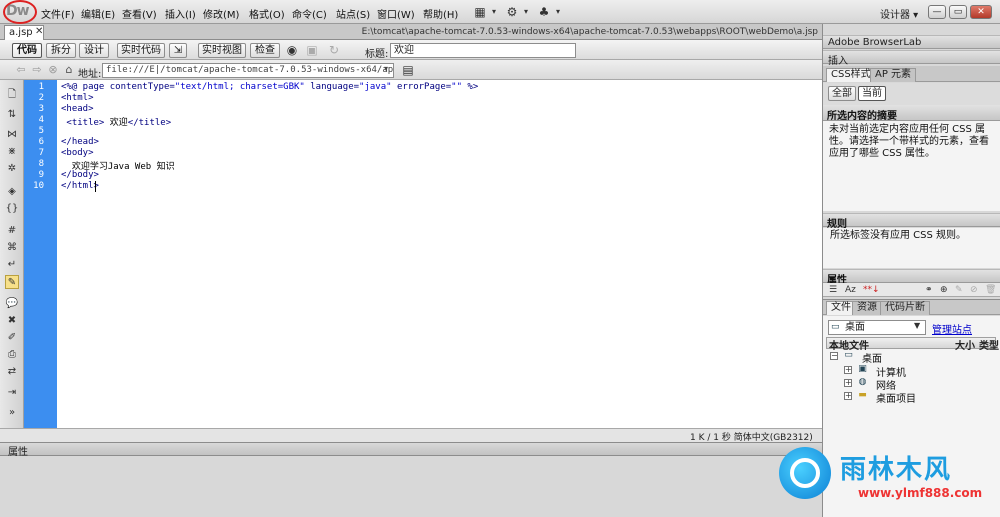 This screenshot has height=517, width=1000. I want to click on remove-comment-icon: ✖, so click(12, 321).